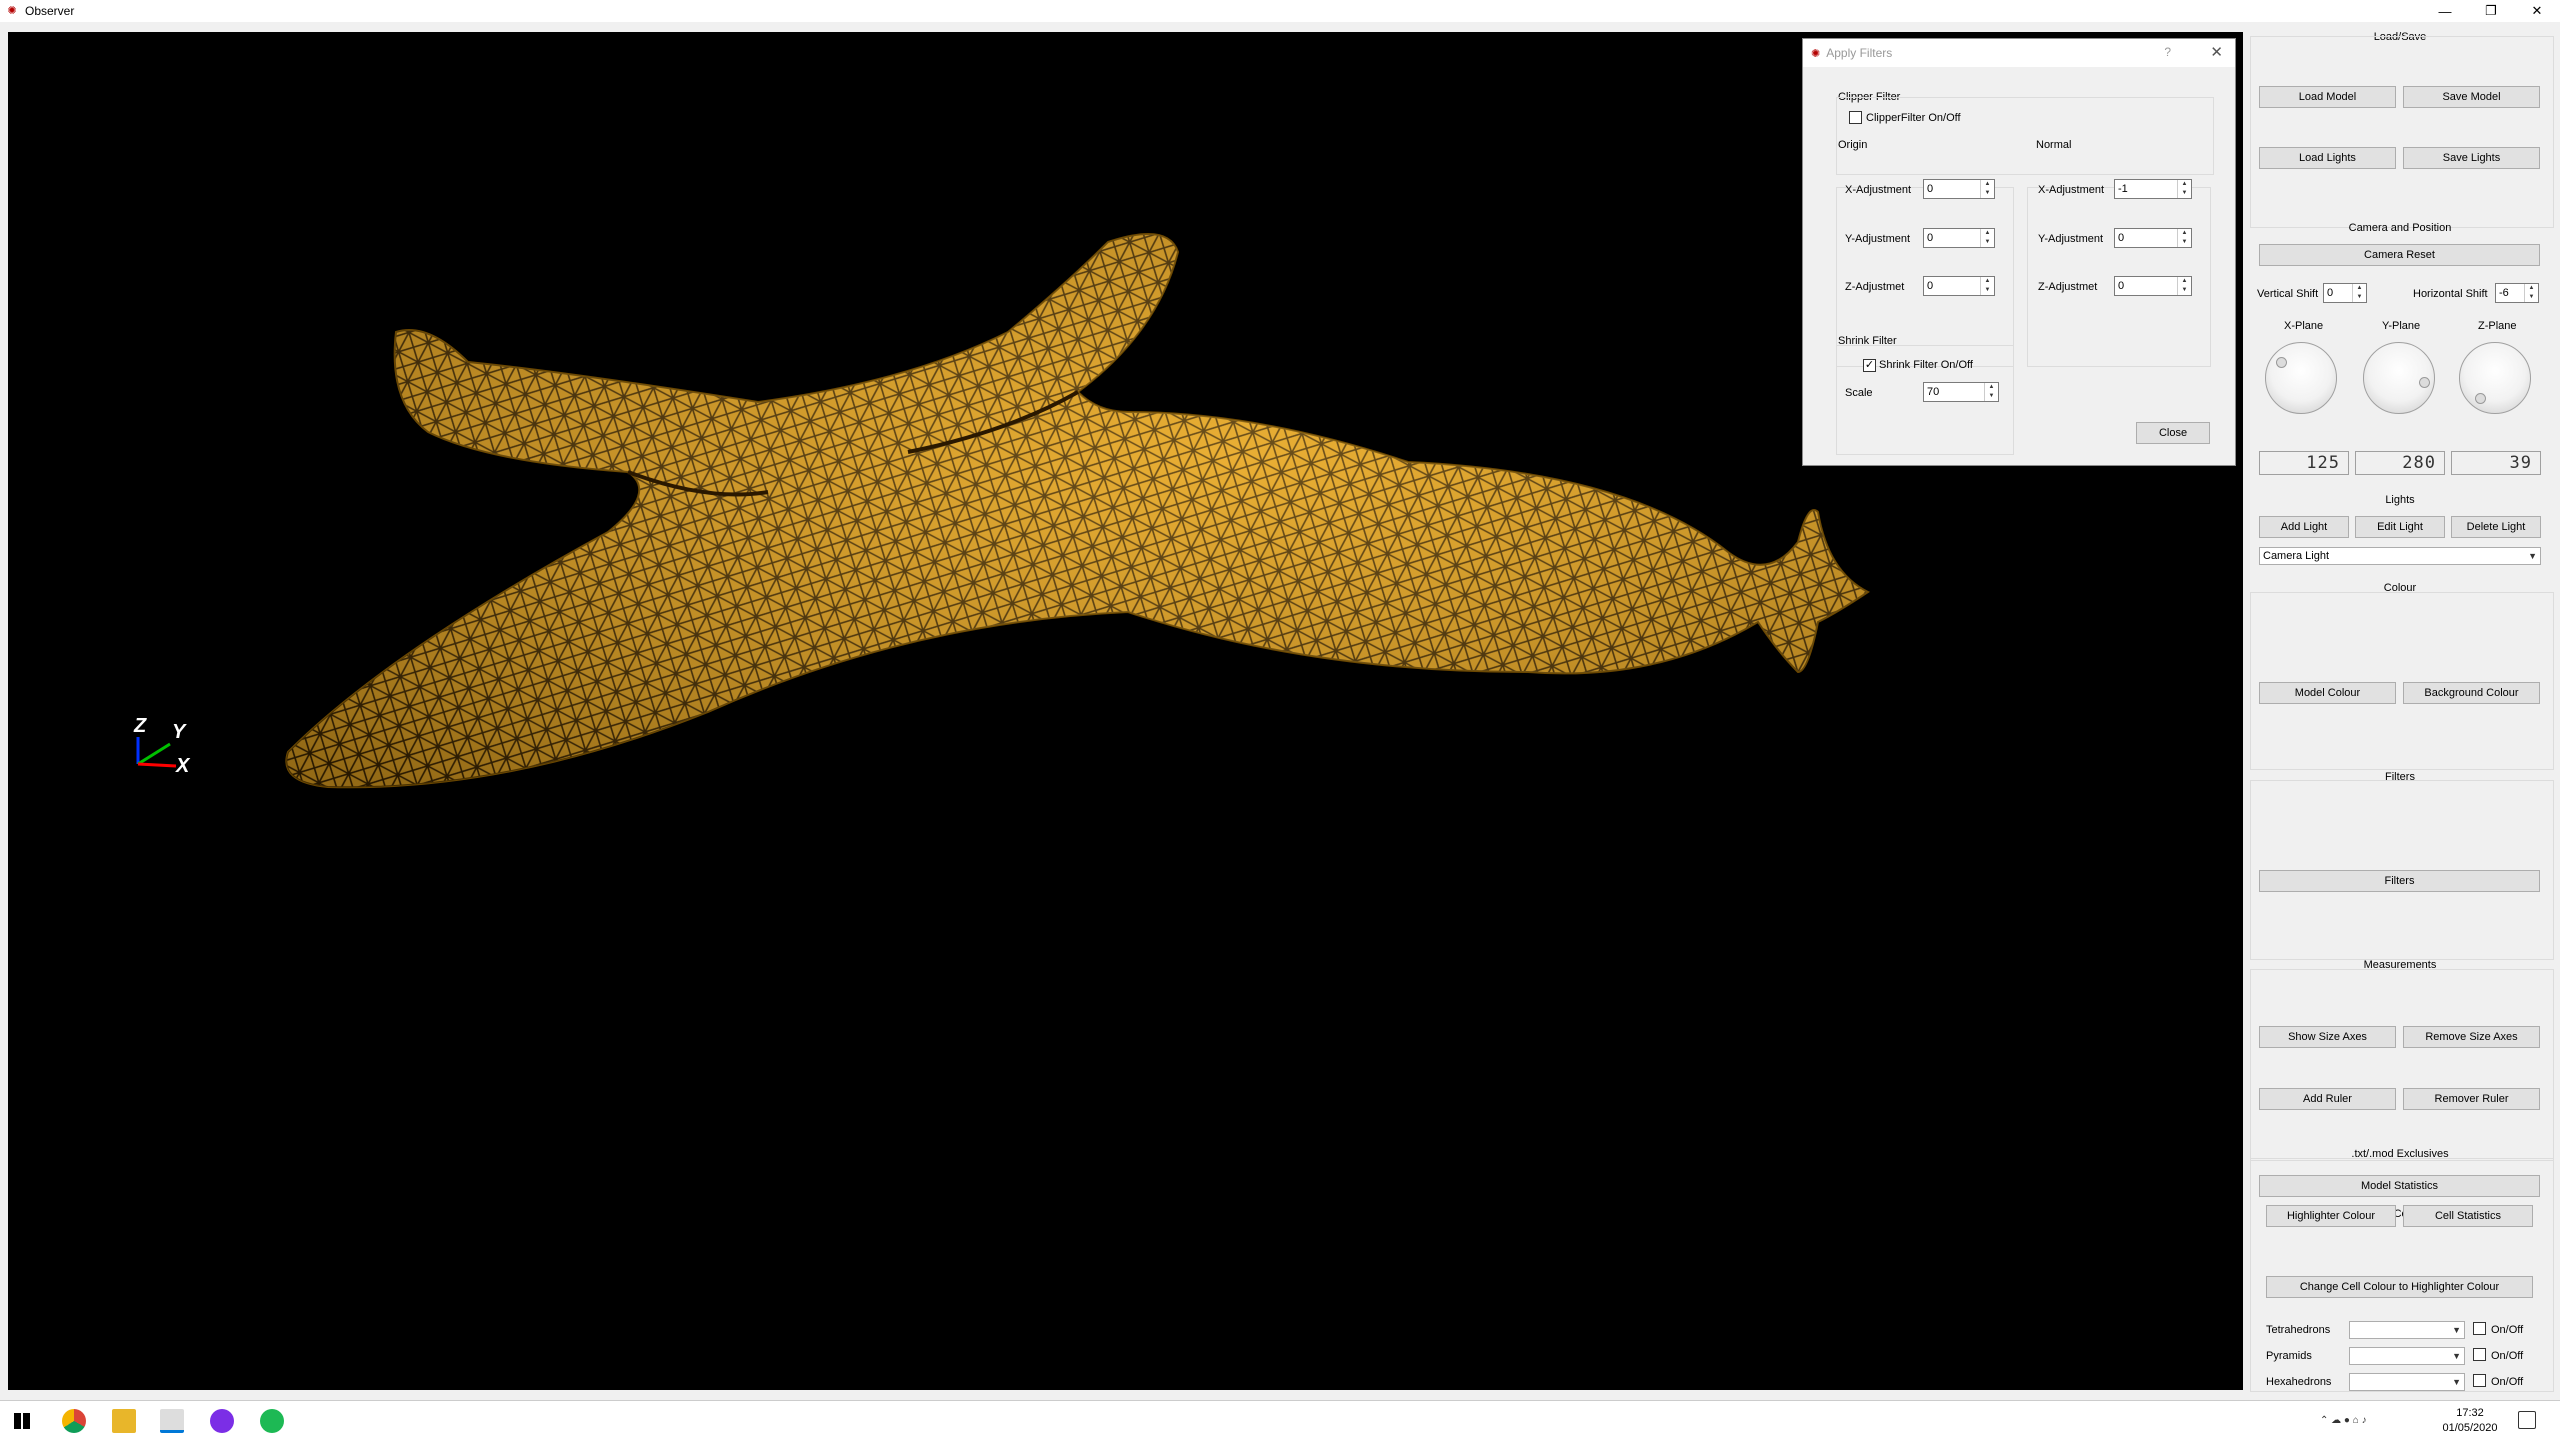  Describe the element at coordinates (2345, 293) in the screenshot. I see `vertical-shift-spinbox: 0 ▲ ▼` at that location.